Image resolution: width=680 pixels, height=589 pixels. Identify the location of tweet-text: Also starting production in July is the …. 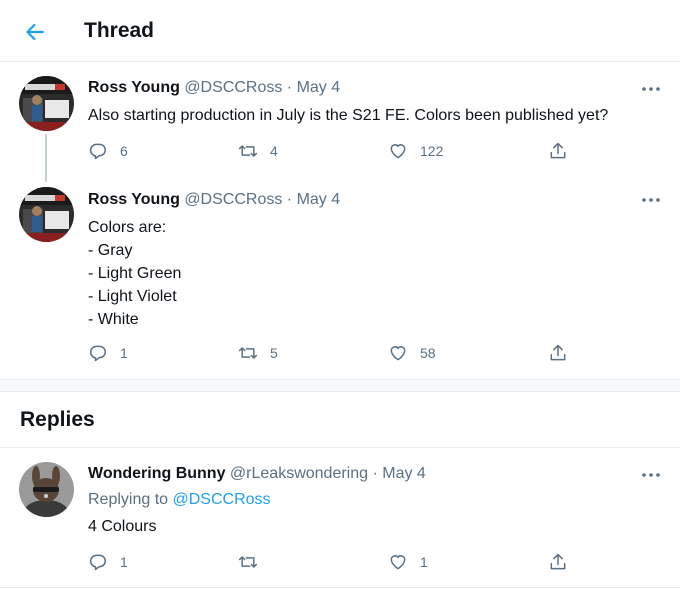
(348, 115).